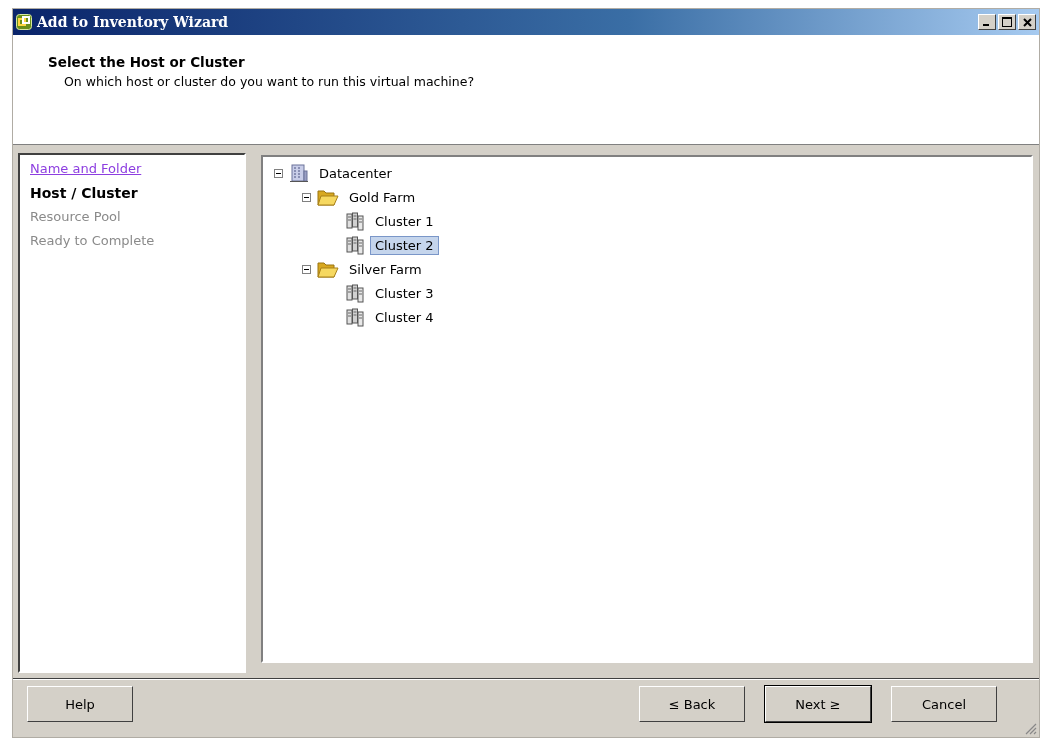 The width and height of the screenshot is (1052, 738). Describe the element at coordinates (385, 269) in the screenshot. I see `tree-item: Silver Farm` at that location.